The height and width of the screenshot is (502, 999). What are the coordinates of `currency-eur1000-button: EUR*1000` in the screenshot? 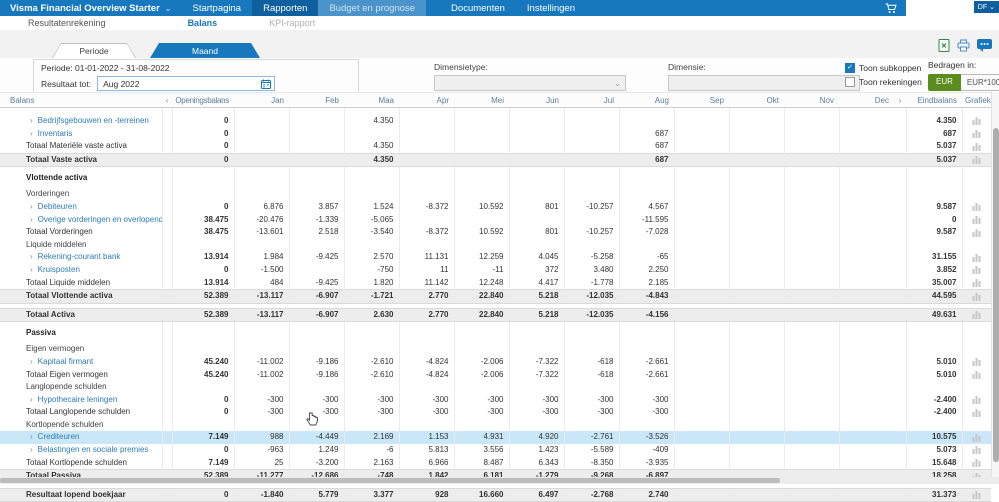 It's located at (979, 82).